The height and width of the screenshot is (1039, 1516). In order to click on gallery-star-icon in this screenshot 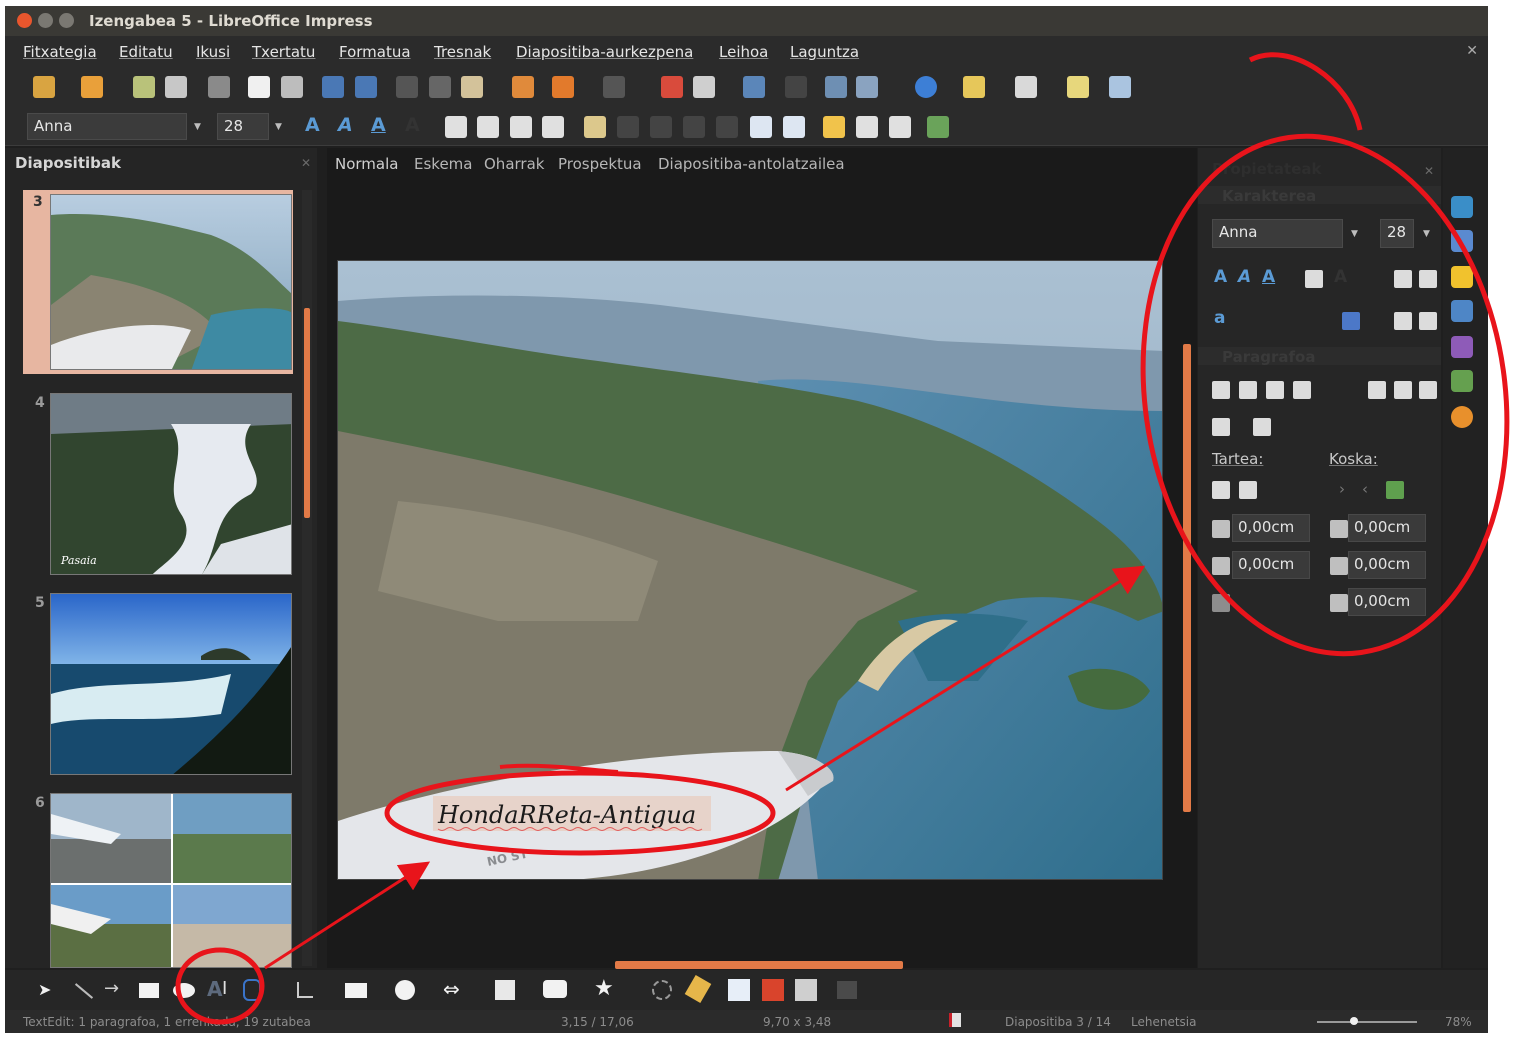, I will do `click(1462, 277)`.